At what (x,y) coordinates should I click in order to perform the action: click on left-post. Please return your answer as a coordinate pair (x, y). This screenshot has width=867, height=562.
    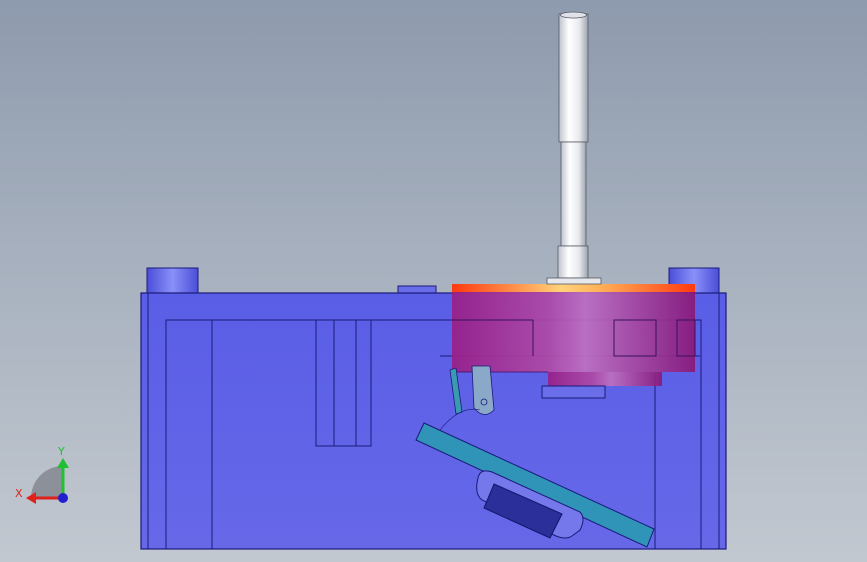
    Looking at the image, I should click on (172, 281).